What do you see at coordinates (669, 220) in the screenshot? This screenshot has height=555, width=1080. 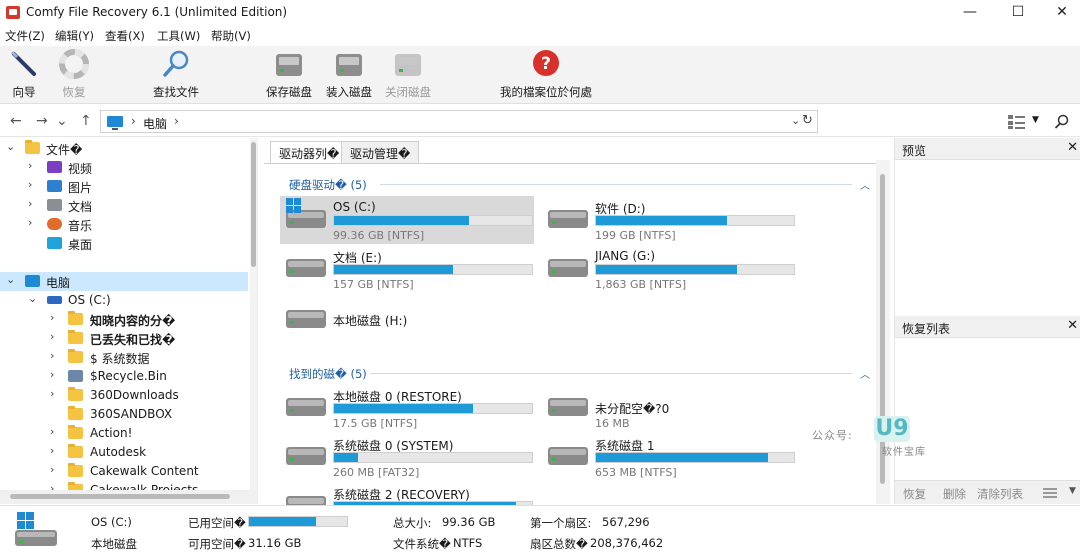 I see `drive-tile: 软件 (D:) 199 GB [NTFS]` at bounding box center [669, 220].